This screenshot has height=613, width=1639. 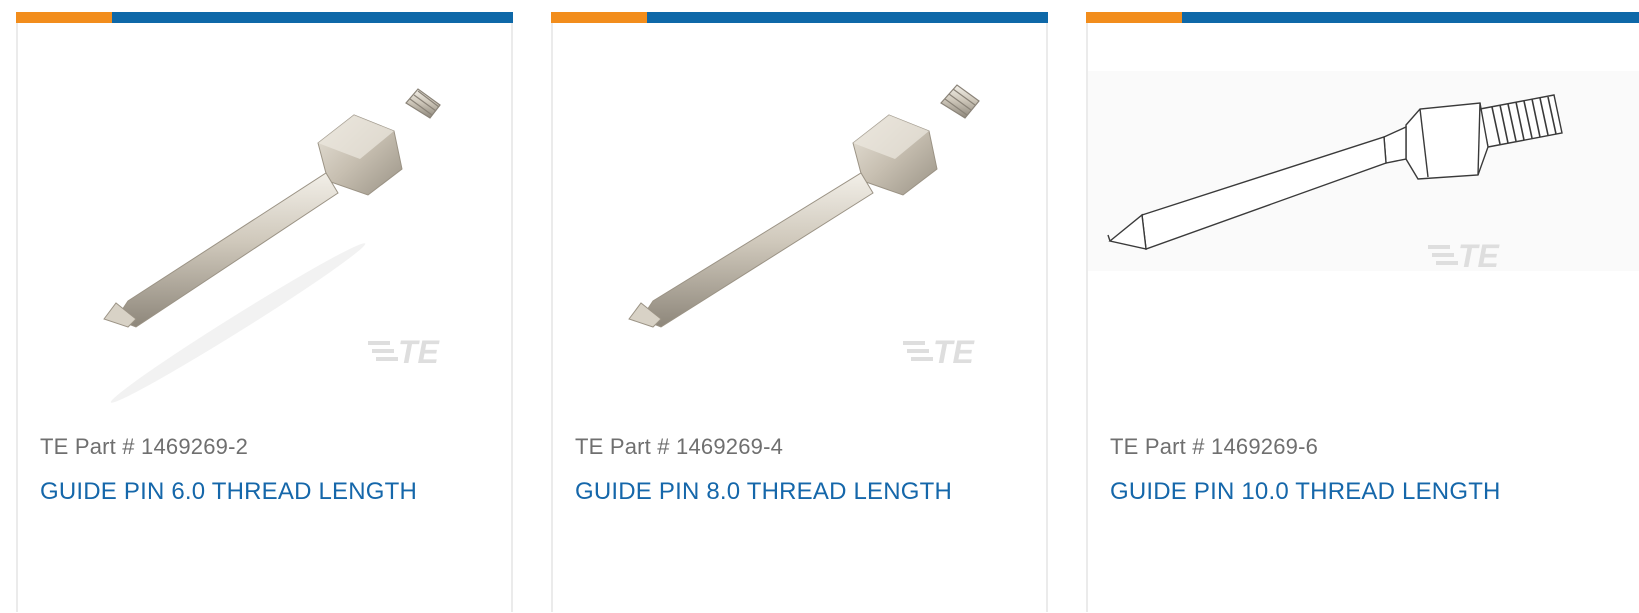 I want to click on part-number: TE Part # 1469269-4, so click(x=679, y=446).